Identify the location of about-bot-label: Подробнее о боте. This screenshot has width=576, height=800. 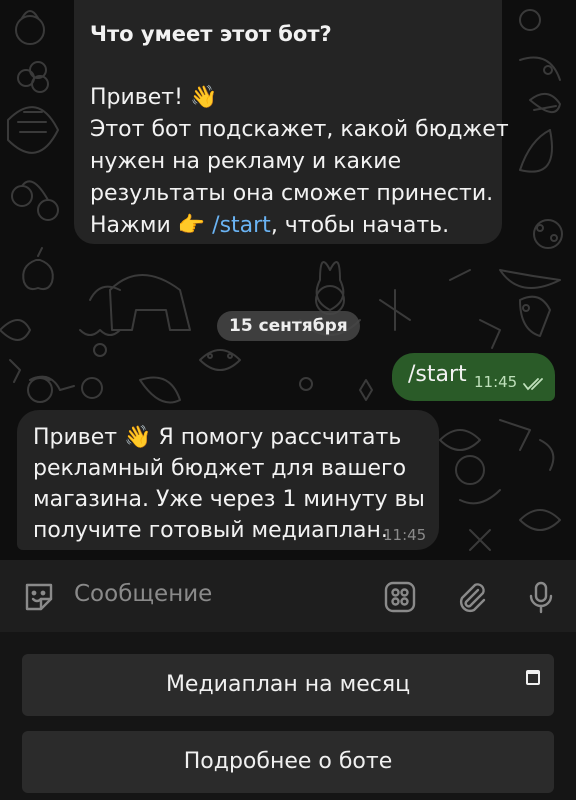
(288, 761).